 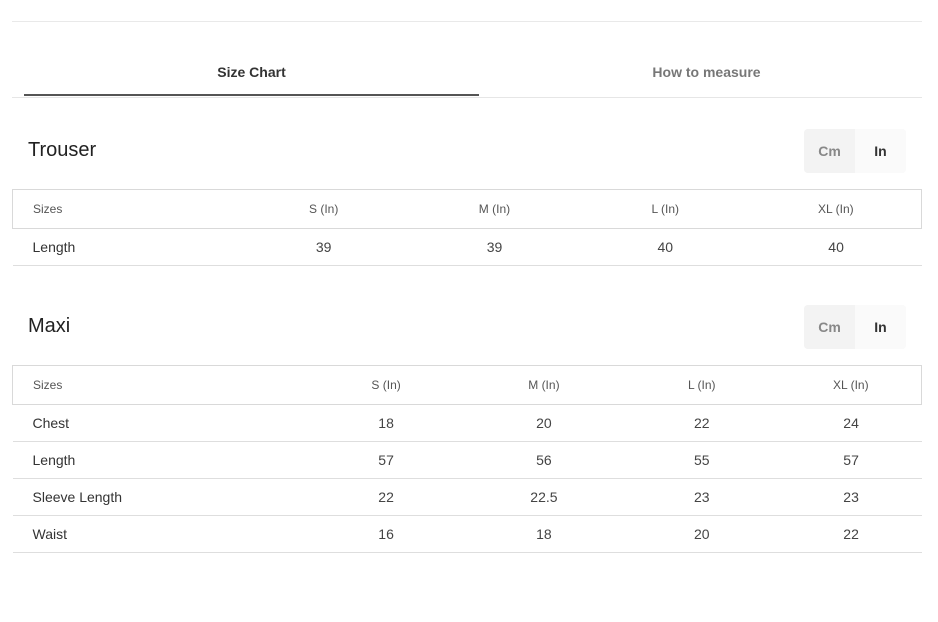 I want to click on tab-label: How to measure, so click(x=706, y=72).